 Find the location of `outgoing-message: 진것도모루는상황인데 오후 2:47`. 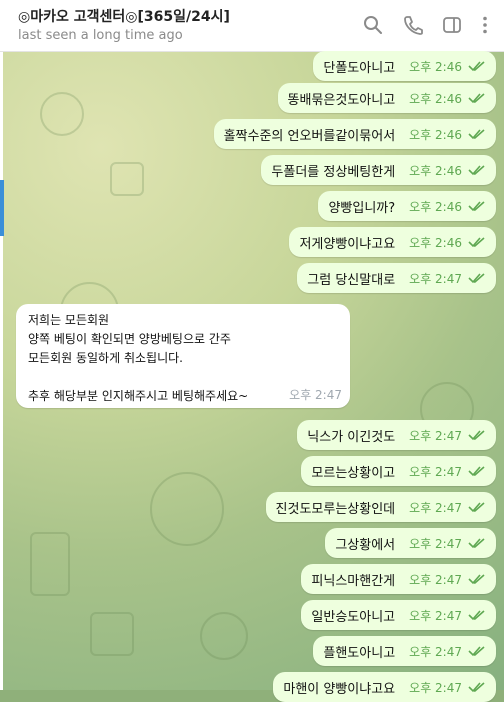

outgoing-message: 진것도모루는상황인데 오후 2:47 is located at coordinates (380, 507).